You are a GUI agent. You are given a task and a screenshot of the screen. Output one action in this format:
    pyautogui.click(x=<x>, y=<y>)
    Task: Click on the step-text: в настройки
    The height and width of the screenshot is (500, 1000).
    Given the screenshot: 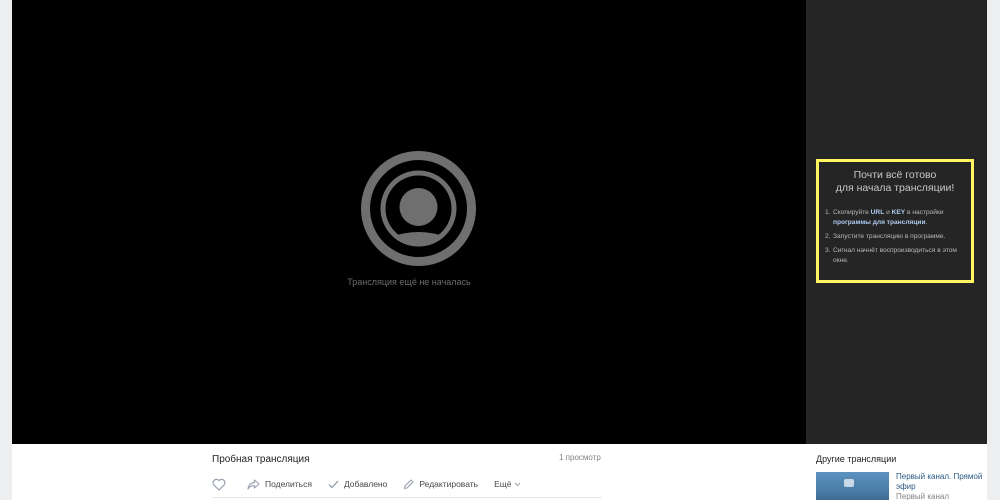 What is the action you would take?
    pyautogui.click(x=924, y=212)
    